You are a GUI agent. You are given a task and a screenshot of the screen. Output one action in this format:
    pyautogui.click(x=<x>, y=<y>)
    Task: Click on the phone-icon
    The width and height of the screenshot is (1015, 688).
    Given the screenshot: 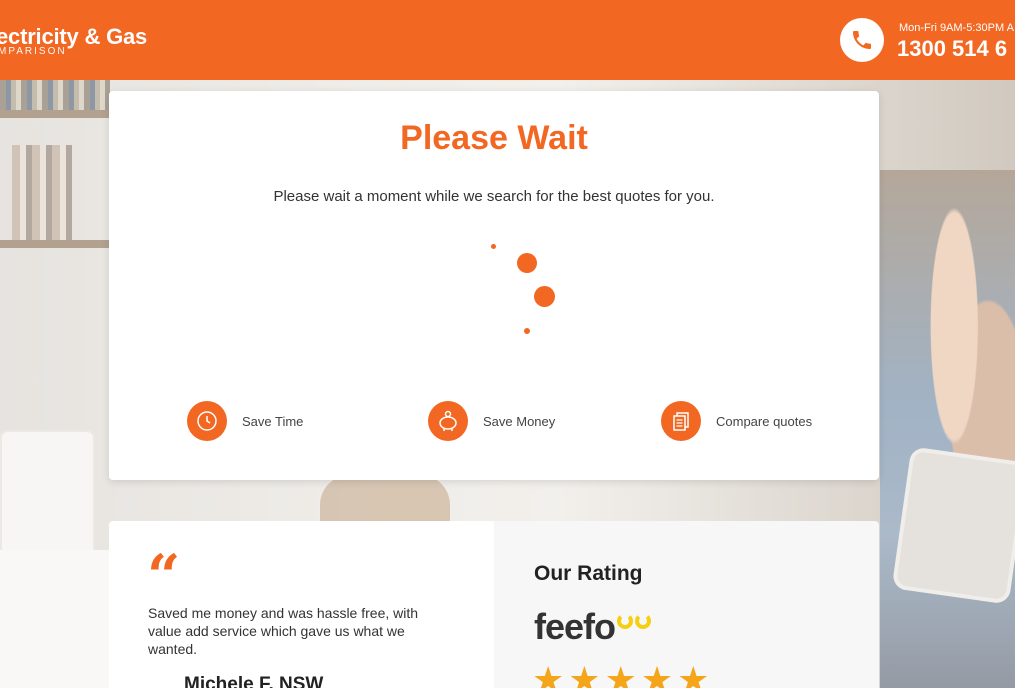 What is the action you would take?
    pyautogui.click(x=862, y=40)
    